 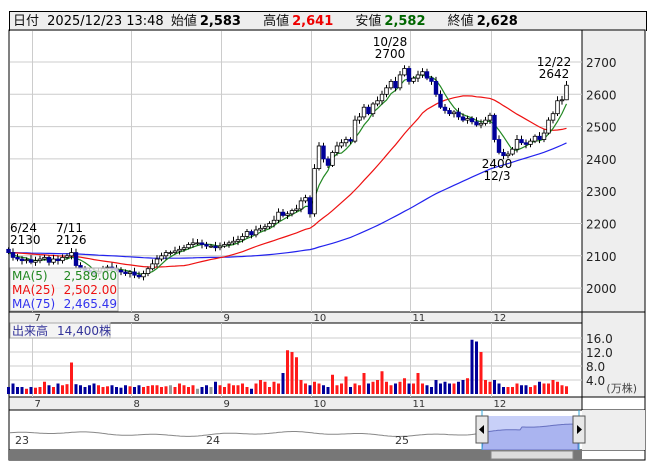 I want to click on price-tick-label: 2600, so click(x=601, y=95).